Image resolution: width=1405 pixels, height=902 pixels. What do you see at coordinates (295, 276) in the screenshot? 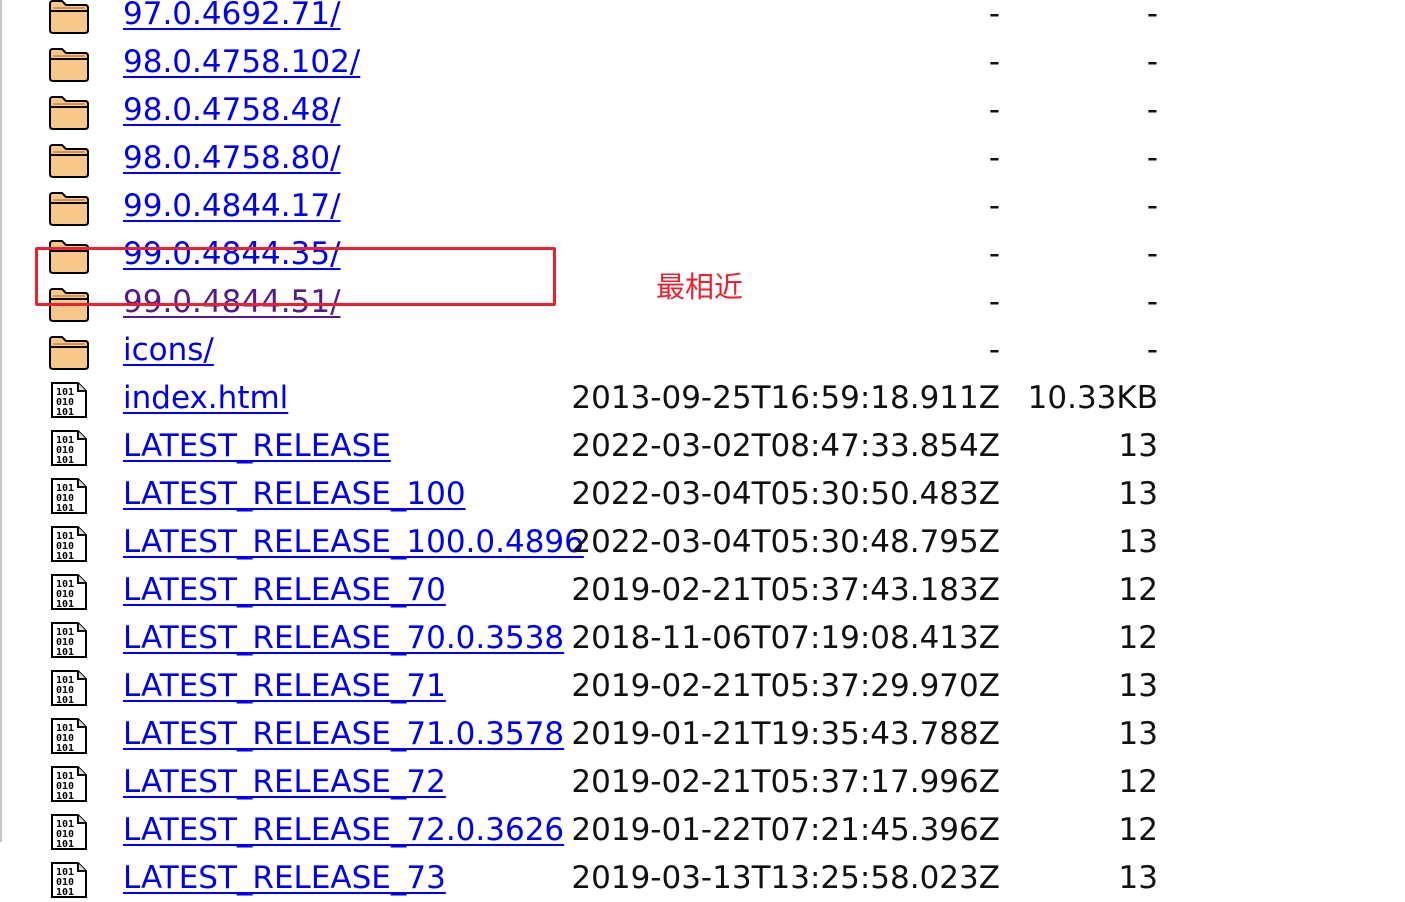
I see `highlight-box` at bounding box center [295, 276].